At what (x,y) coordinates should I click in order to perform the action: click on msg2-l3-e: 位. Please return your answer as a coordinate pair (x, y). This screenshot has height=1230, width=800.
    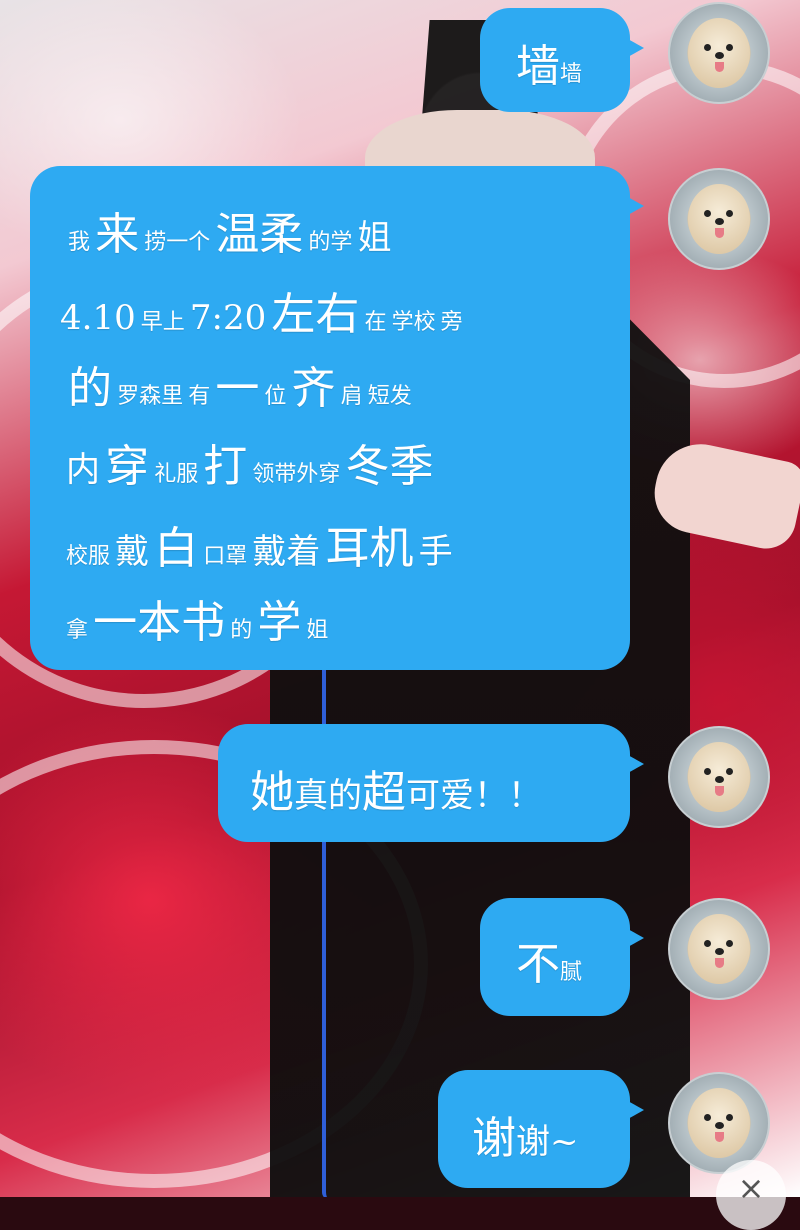
    Looking at the image, I should click on (275, 396).